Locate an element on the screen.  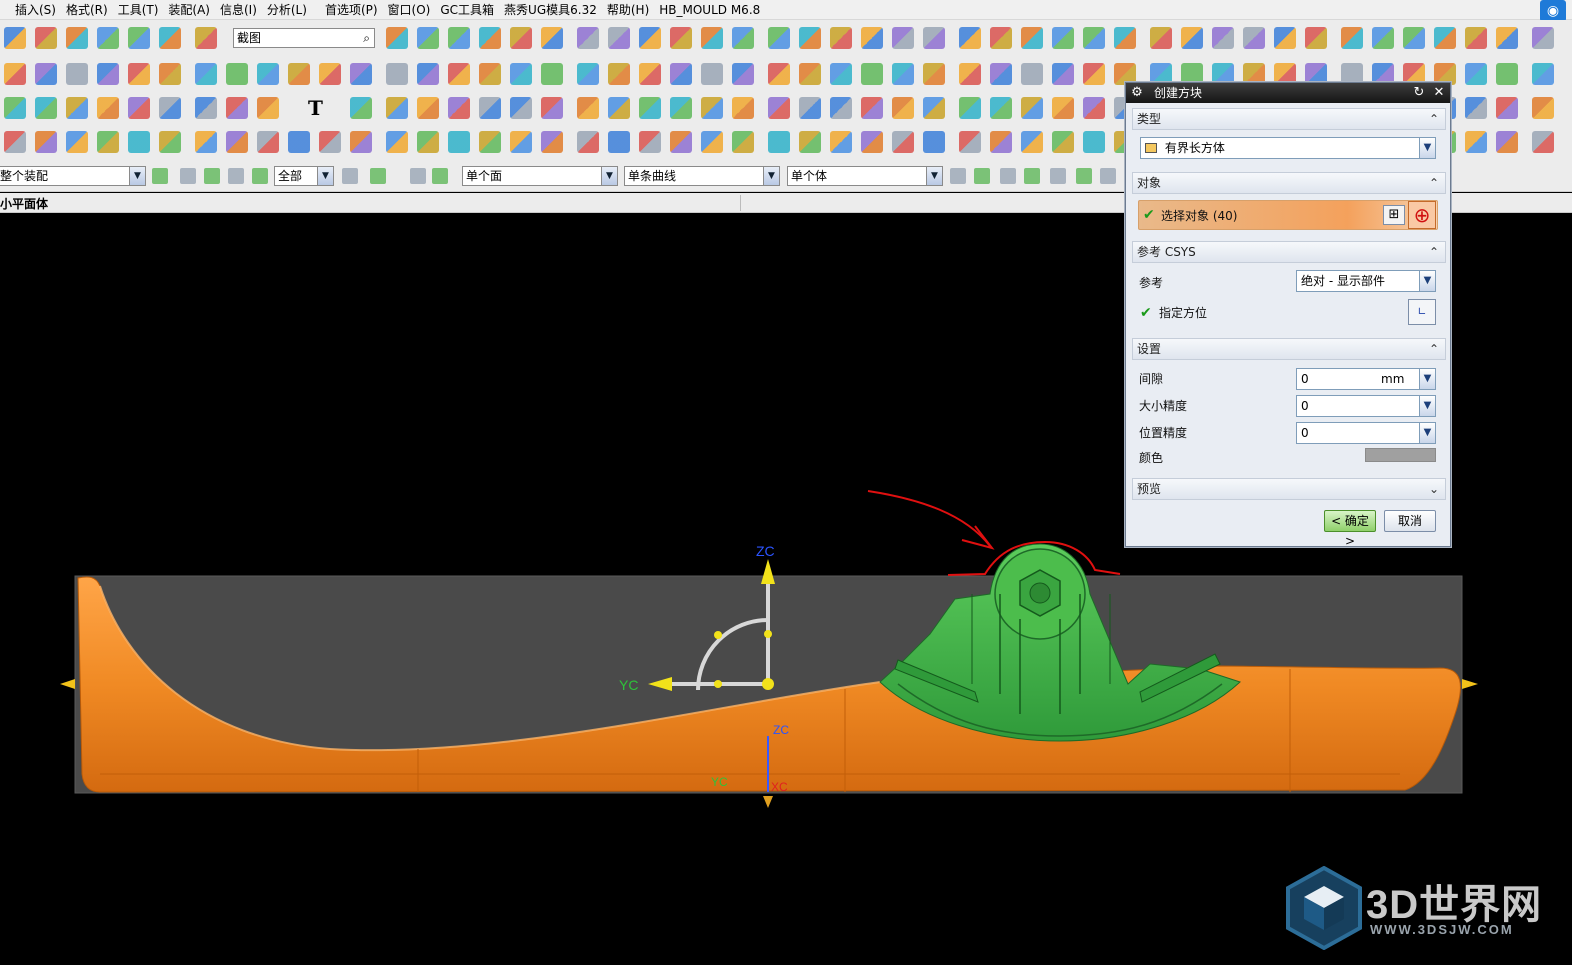
assembly-scope-select: 整个装配 ▼ is located at coordinates (73, 176).